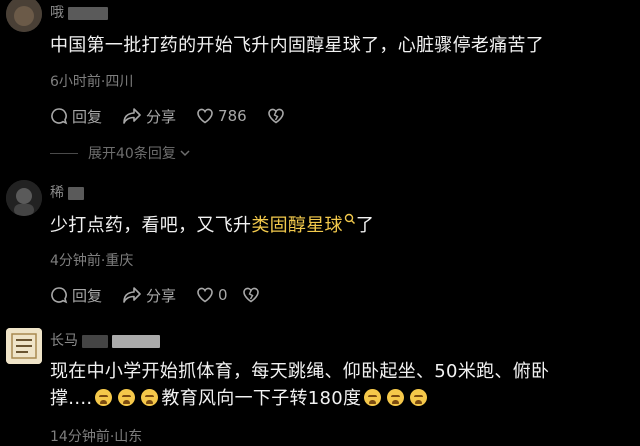 The image size is (640, 446). Describe the element at coordinates (212, 224) in the screenshot. I see `comment-text: 少打点药，看吧，又飞升类固醇星球了` at that location.